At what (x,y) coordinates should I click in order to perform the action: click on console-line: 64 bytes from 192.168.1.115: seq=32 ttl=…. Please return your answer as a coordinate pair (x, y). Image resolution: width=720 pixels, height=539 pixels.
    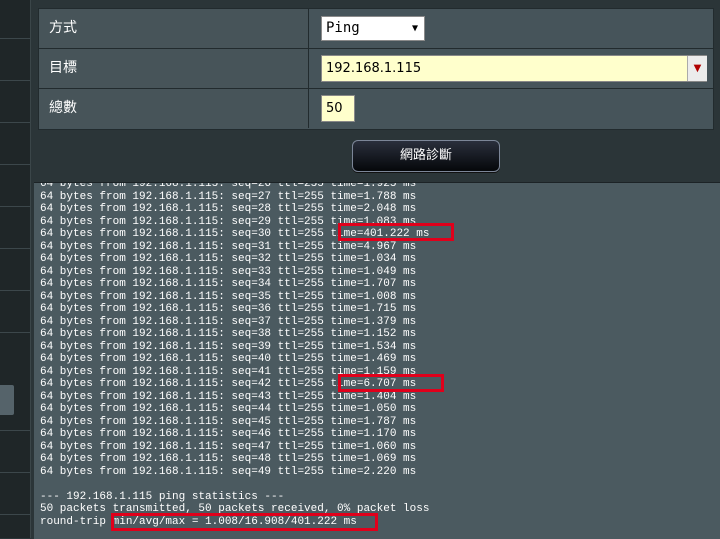
    Looking at the image, I should click on (228, 259).